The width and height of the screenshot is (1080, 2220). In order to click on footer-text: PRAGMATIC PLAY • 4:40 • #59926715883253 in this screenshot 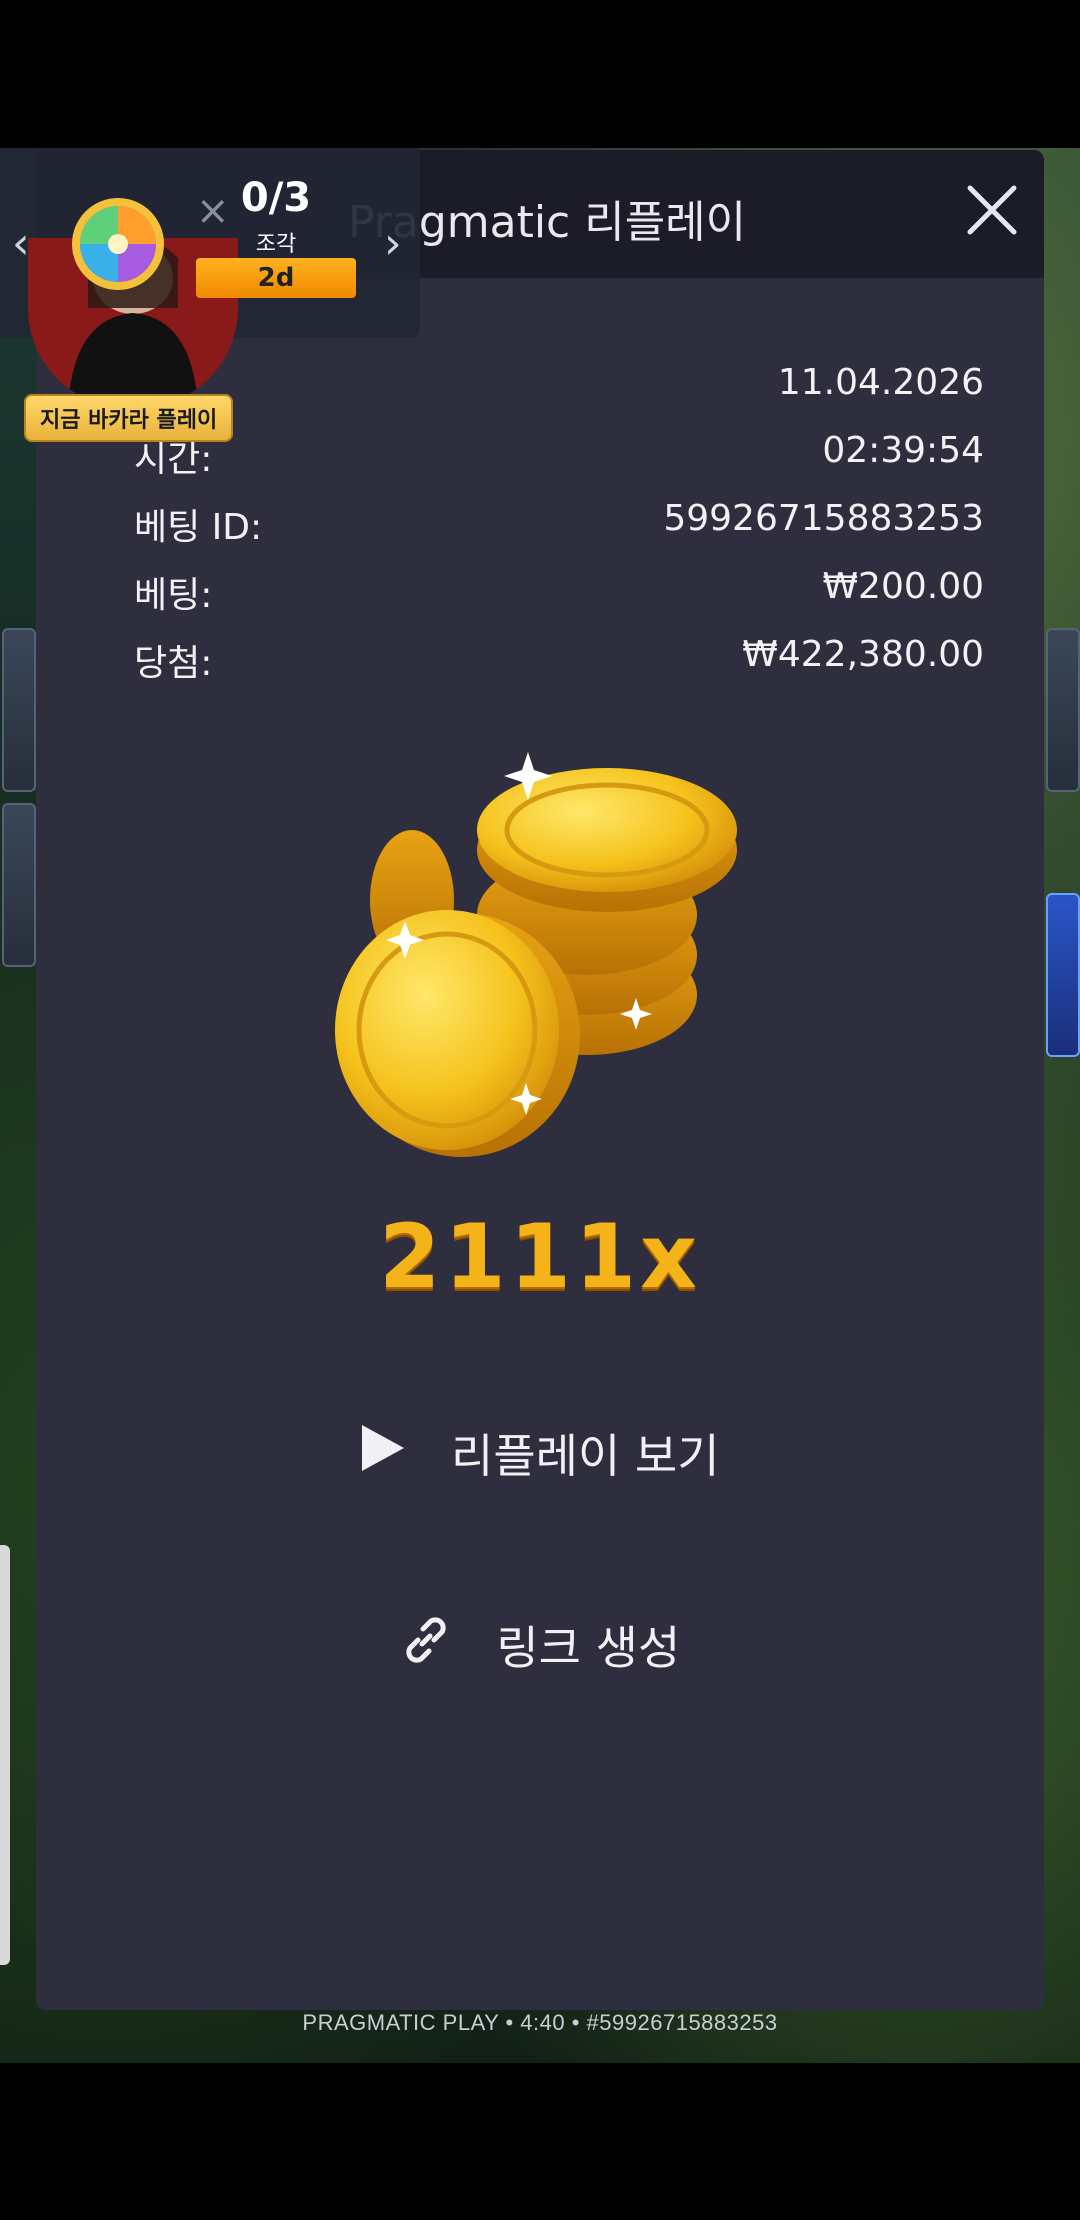, I will do `click(540, 2022)`.